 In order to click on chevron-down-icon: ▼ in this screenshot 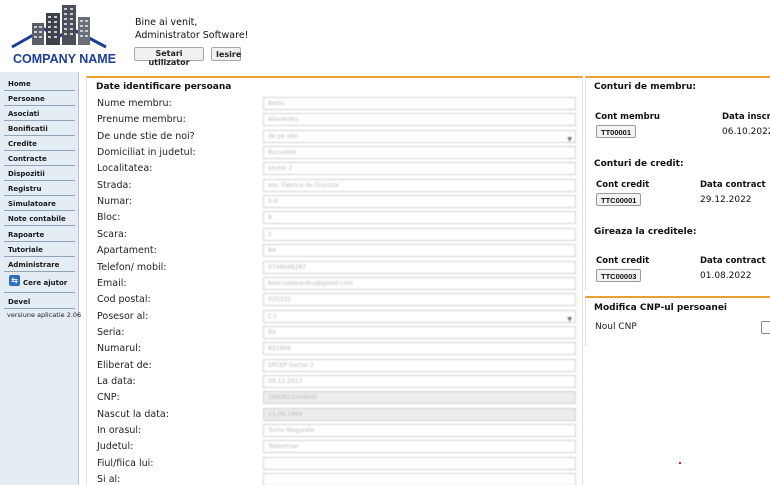, I will do `click(569, 139)`.